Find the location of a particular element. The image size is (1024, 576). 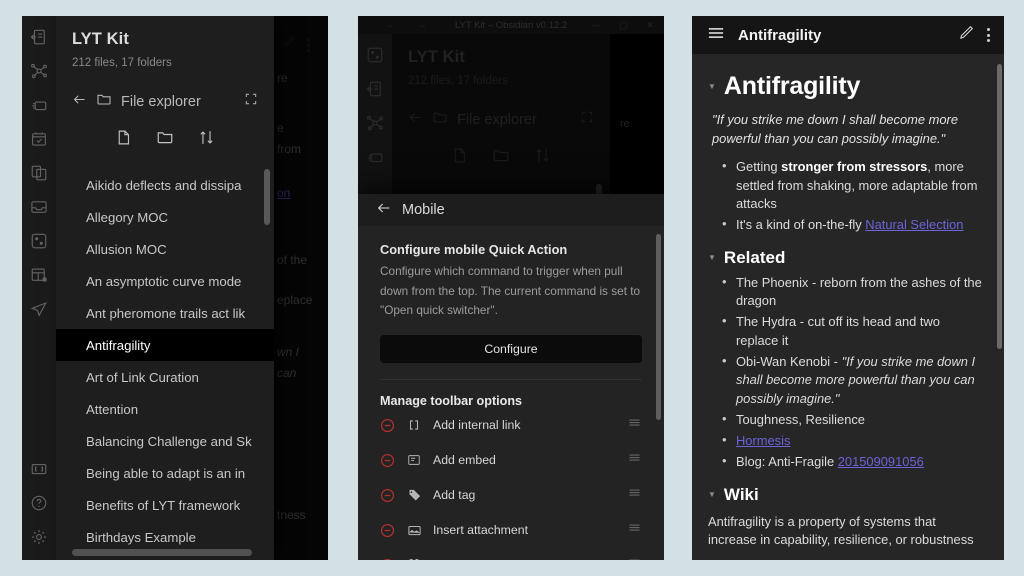

sort-icon is located at coordinates (206, 140).